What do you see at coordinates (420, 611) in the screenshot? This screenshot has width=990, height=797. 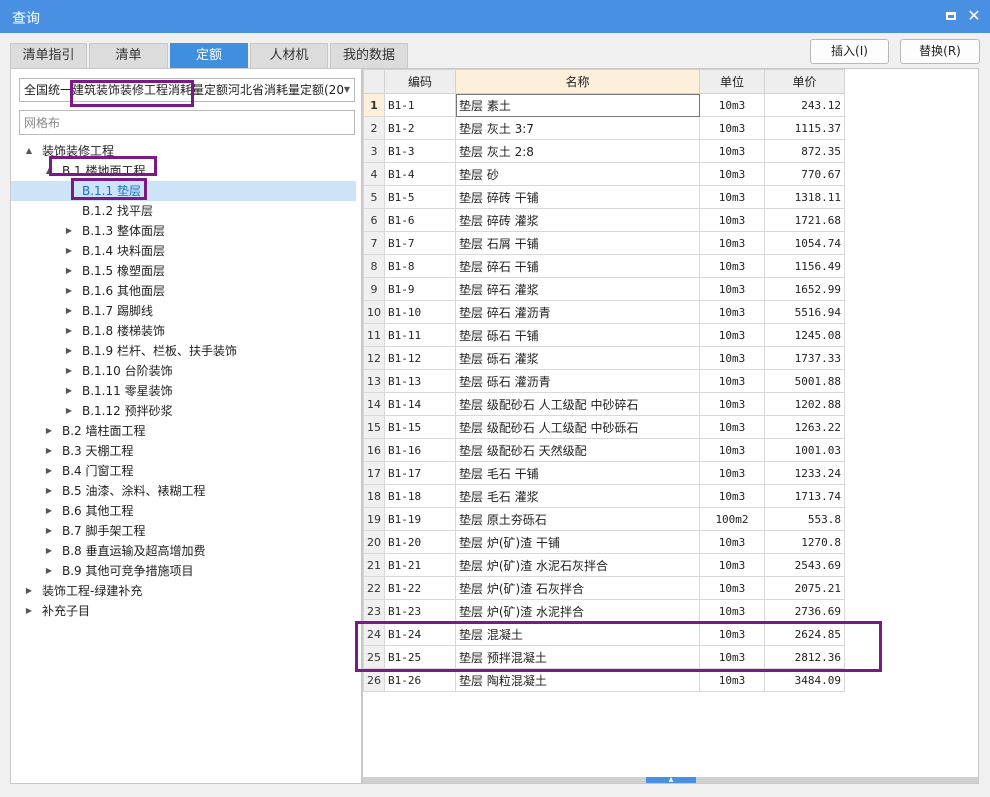 I see `code-cell: B1-23` at bounding box center [420, 611].